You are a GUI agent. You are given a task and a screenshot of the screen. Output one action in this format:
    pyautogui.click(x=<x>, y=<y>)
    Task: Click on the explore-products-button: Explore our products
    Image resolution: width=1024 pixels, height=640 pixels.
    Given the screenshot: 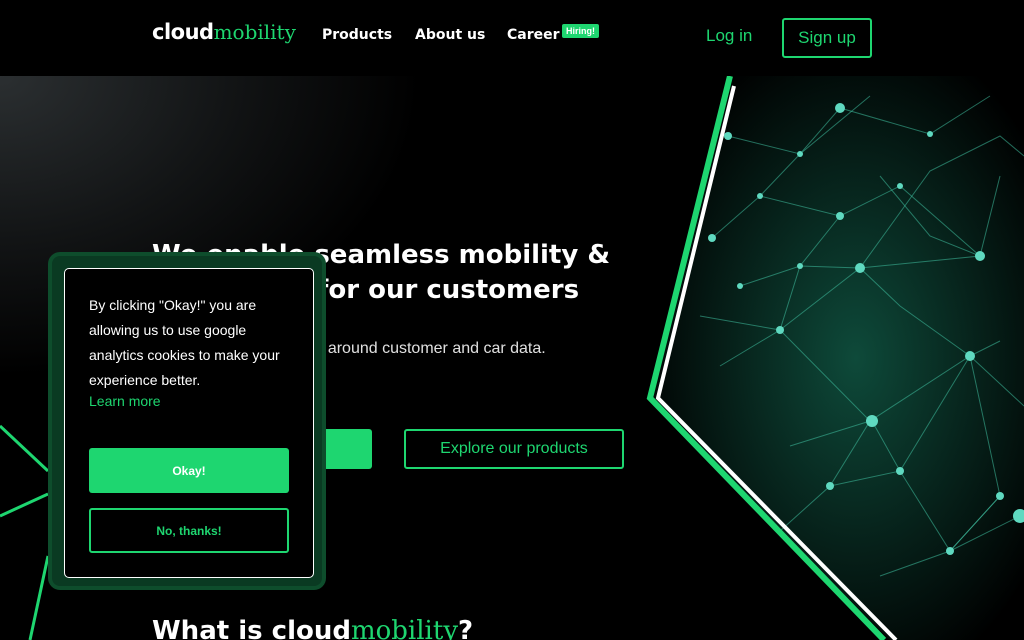 What is the action you would take?
    pyautogui.click(x=514, y=449)
    